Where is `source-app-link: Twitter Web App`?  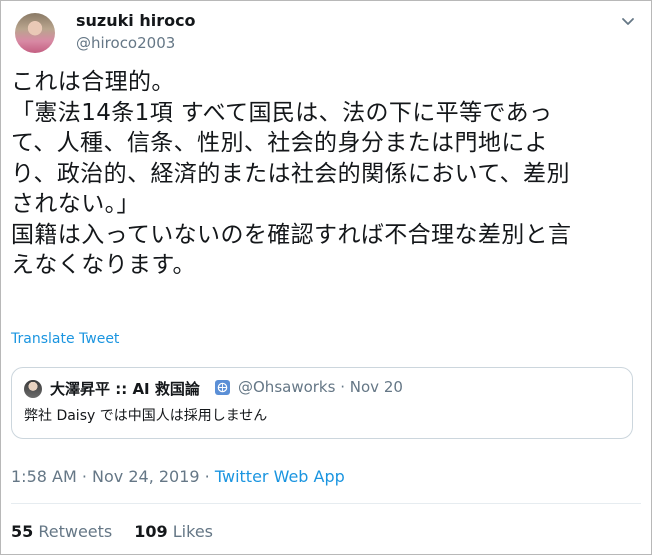
source-app-link: Twitter Web App is located at coordinates (280, 476).